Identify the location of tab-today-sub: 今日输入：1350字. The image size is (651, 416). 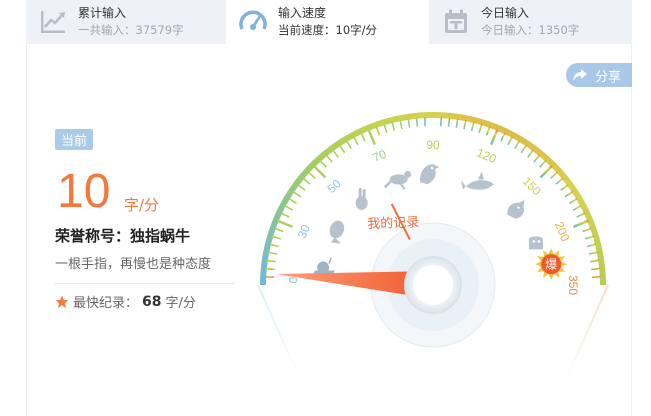
(530, 30).